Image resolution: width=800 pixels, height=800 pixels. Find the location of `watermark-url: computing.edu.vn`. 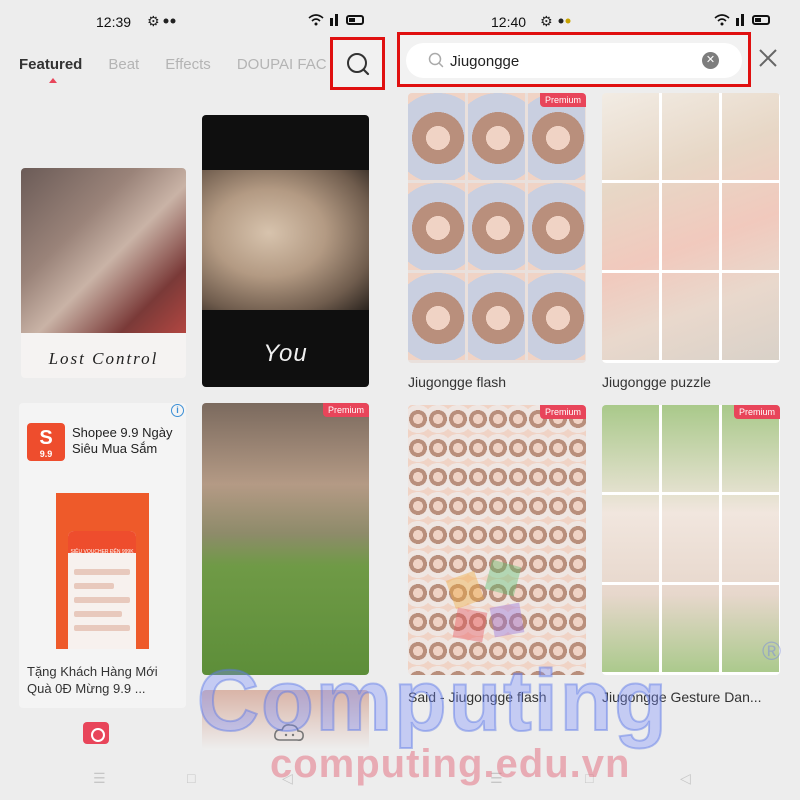

watermark-url: computing.edu.vn is located at coordinates (450, 764).